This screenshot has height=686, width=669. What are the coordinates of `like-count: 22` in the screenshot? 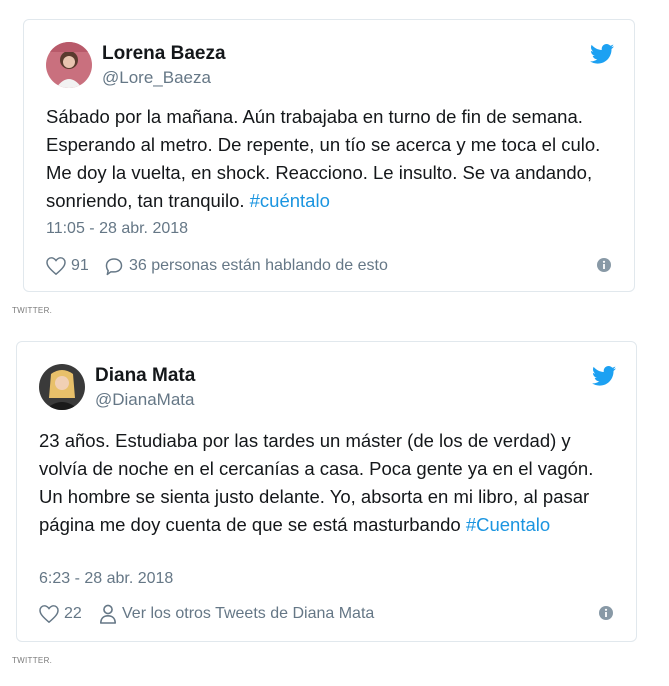 It's located at (73, 613).